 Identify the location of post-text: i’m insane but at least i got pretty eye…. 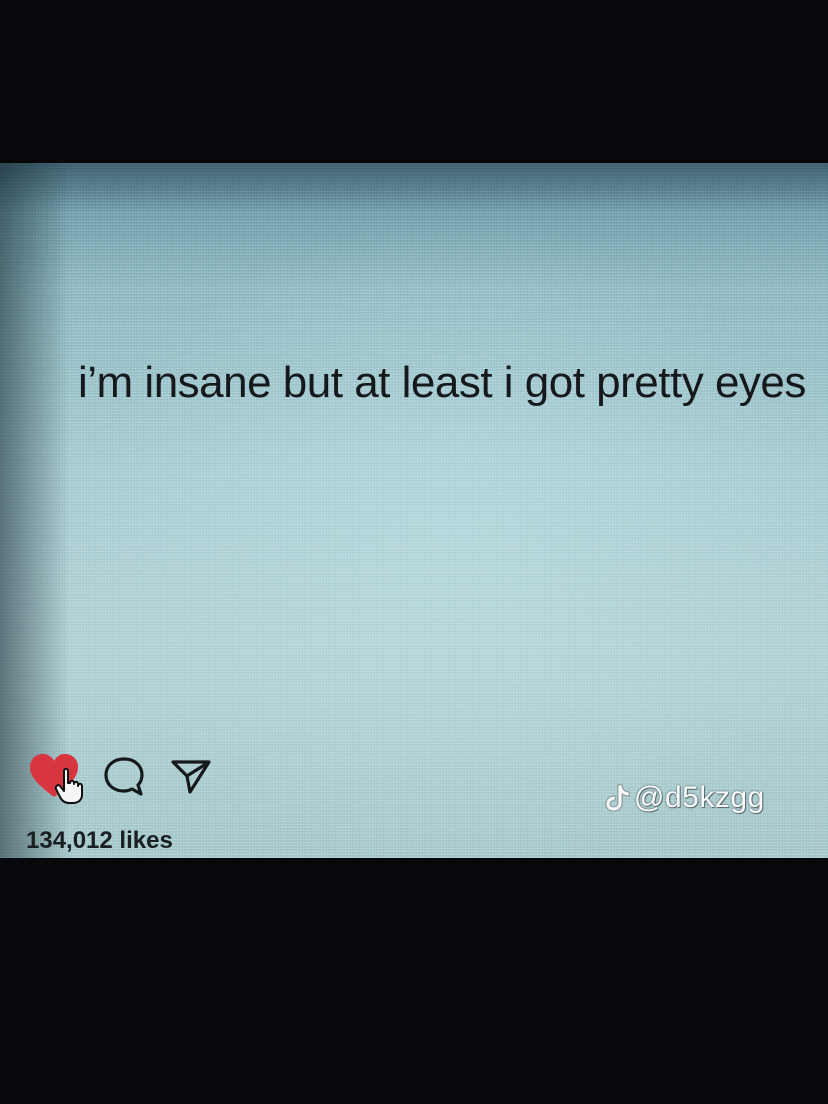
(442, 382).